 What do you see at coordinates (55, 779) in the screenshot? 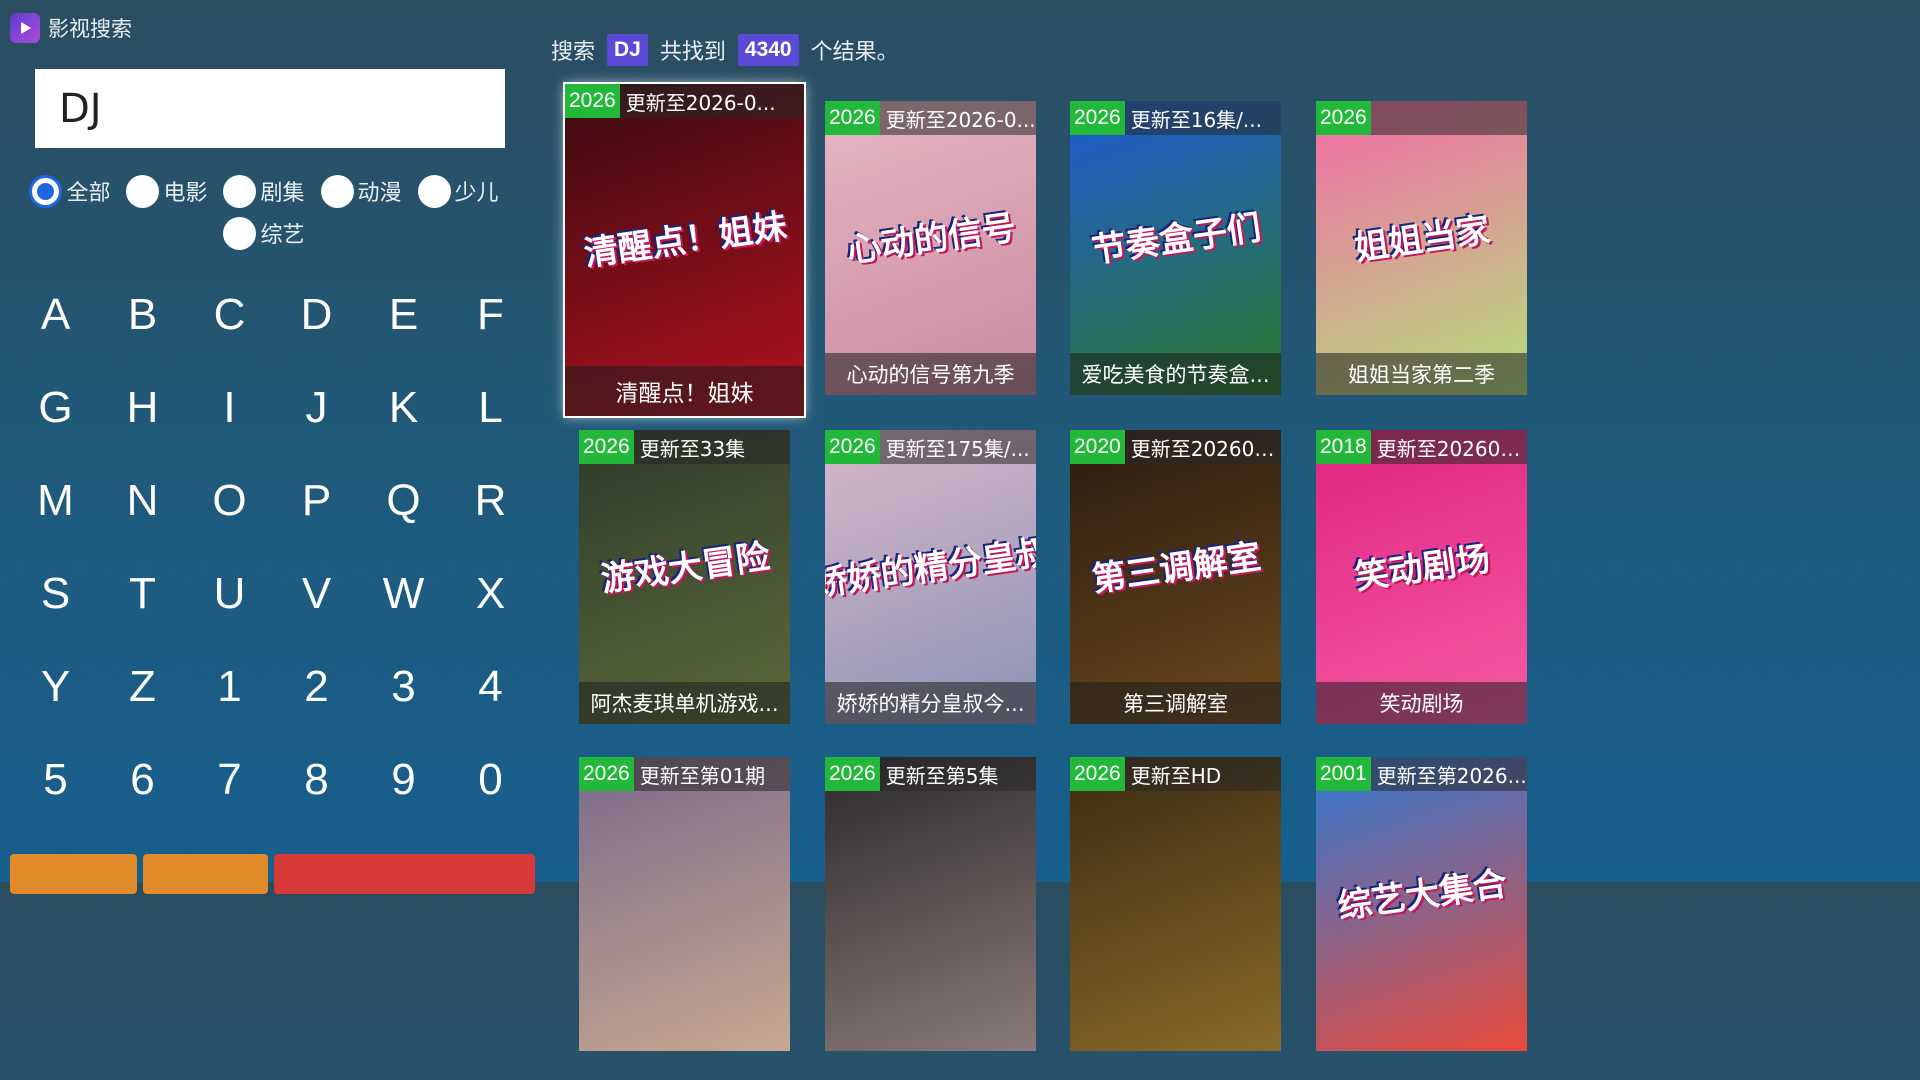
I see `key-5: 5` at bounding box center [55, 779].